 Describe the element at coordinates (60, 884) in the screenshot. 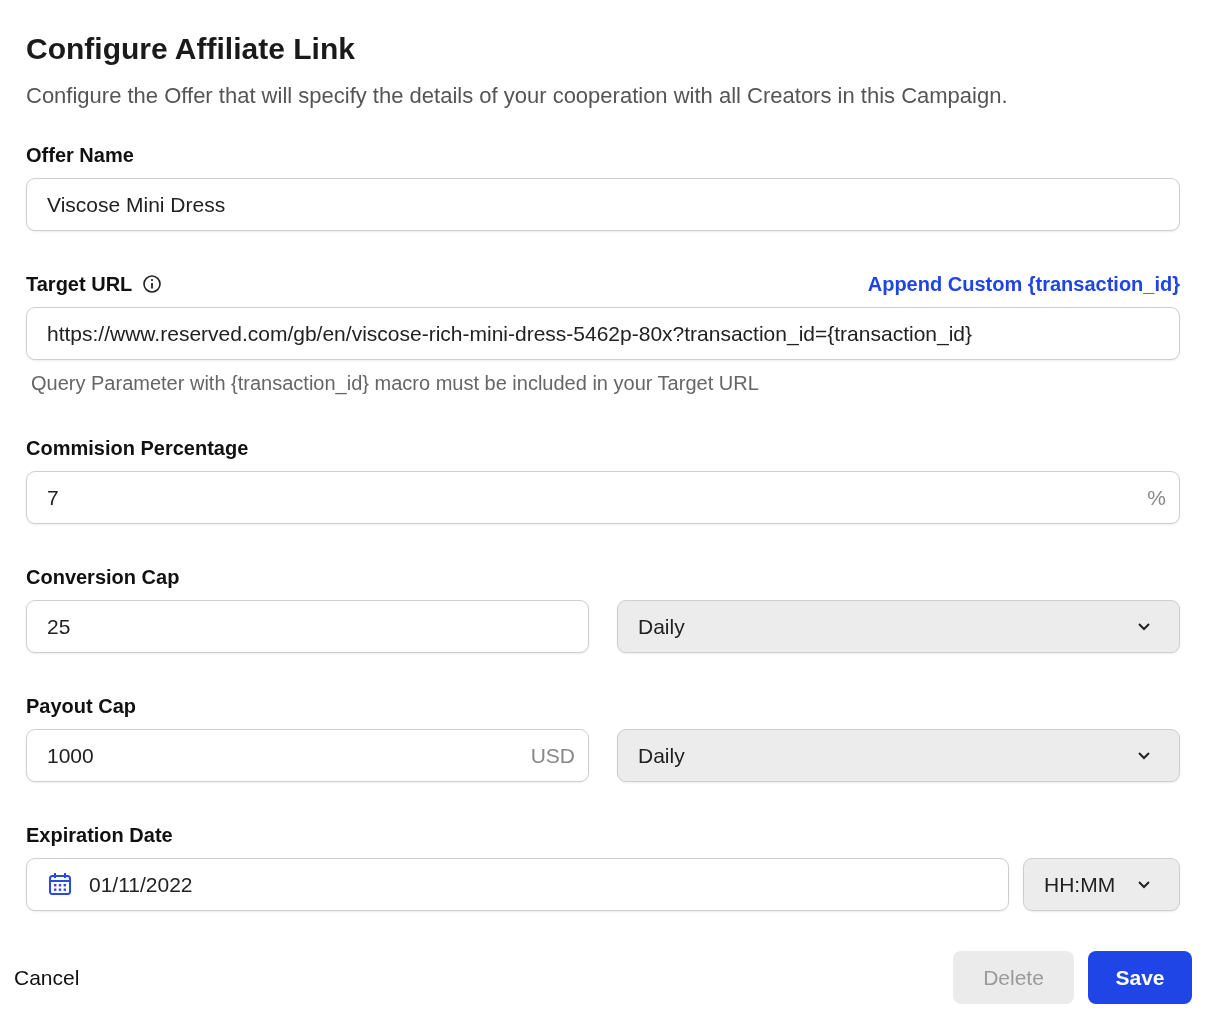

I see `calendar-icon` at that location.